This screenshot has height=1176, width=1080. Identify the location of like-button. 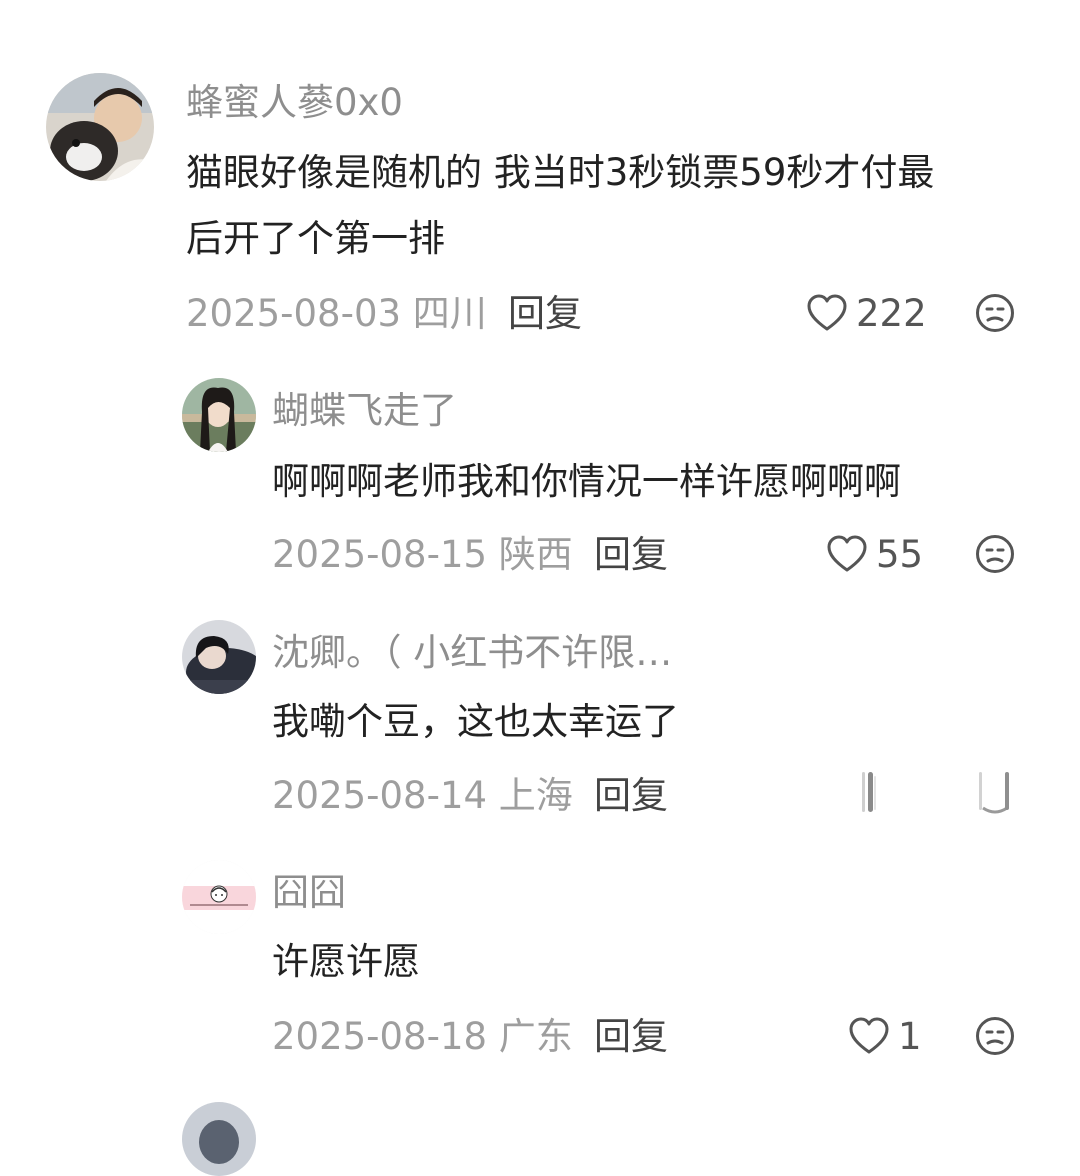
(873, 793).